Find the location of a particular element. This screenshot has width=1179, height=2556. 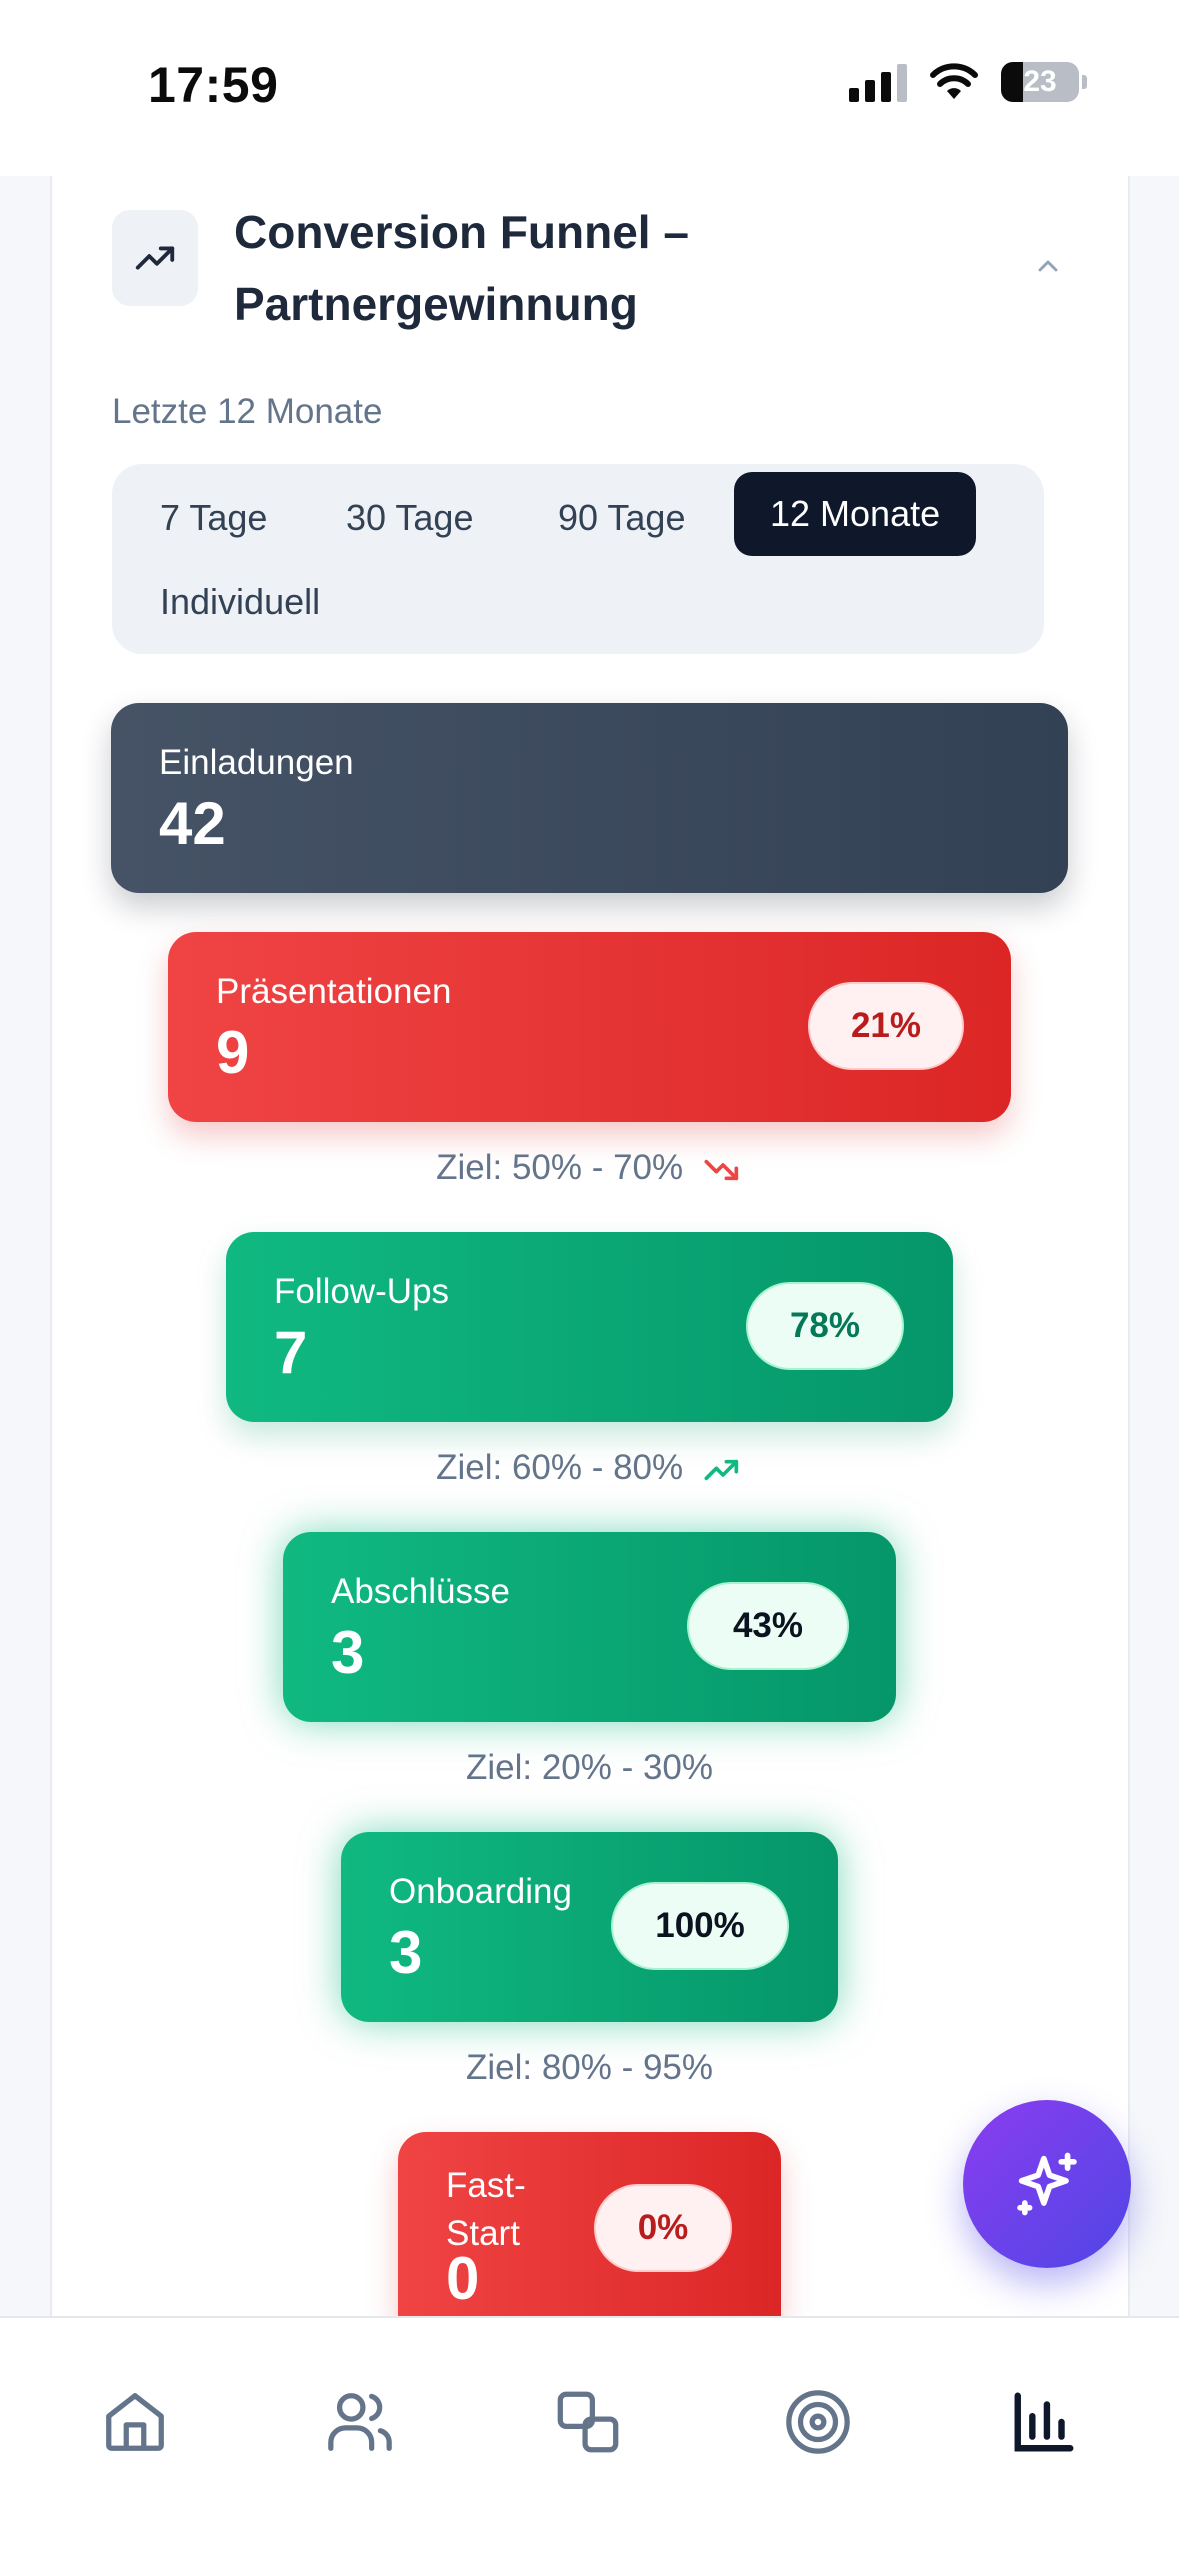

conversion-badge: 21% is located at coordinates (886, 1026).